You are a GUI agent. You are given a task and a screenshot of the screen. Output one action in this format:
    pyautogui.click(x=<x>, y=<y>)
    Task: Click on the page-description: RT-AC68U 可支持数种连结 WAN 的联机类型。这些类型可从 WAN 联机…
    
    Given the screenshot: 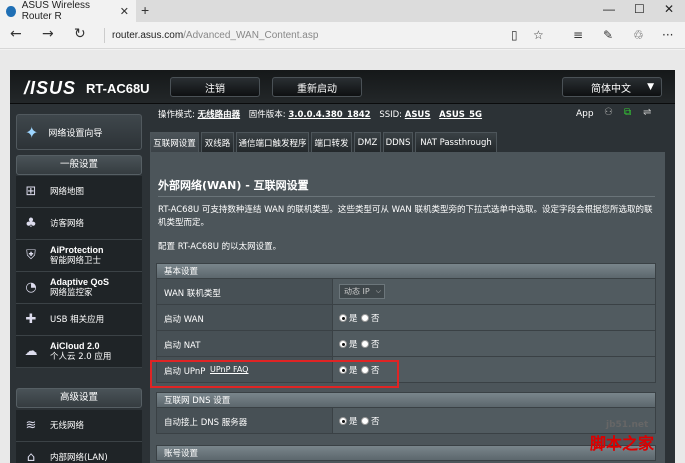 What is the action you would take?
    pyautogui.click(x=405, y=216)
    